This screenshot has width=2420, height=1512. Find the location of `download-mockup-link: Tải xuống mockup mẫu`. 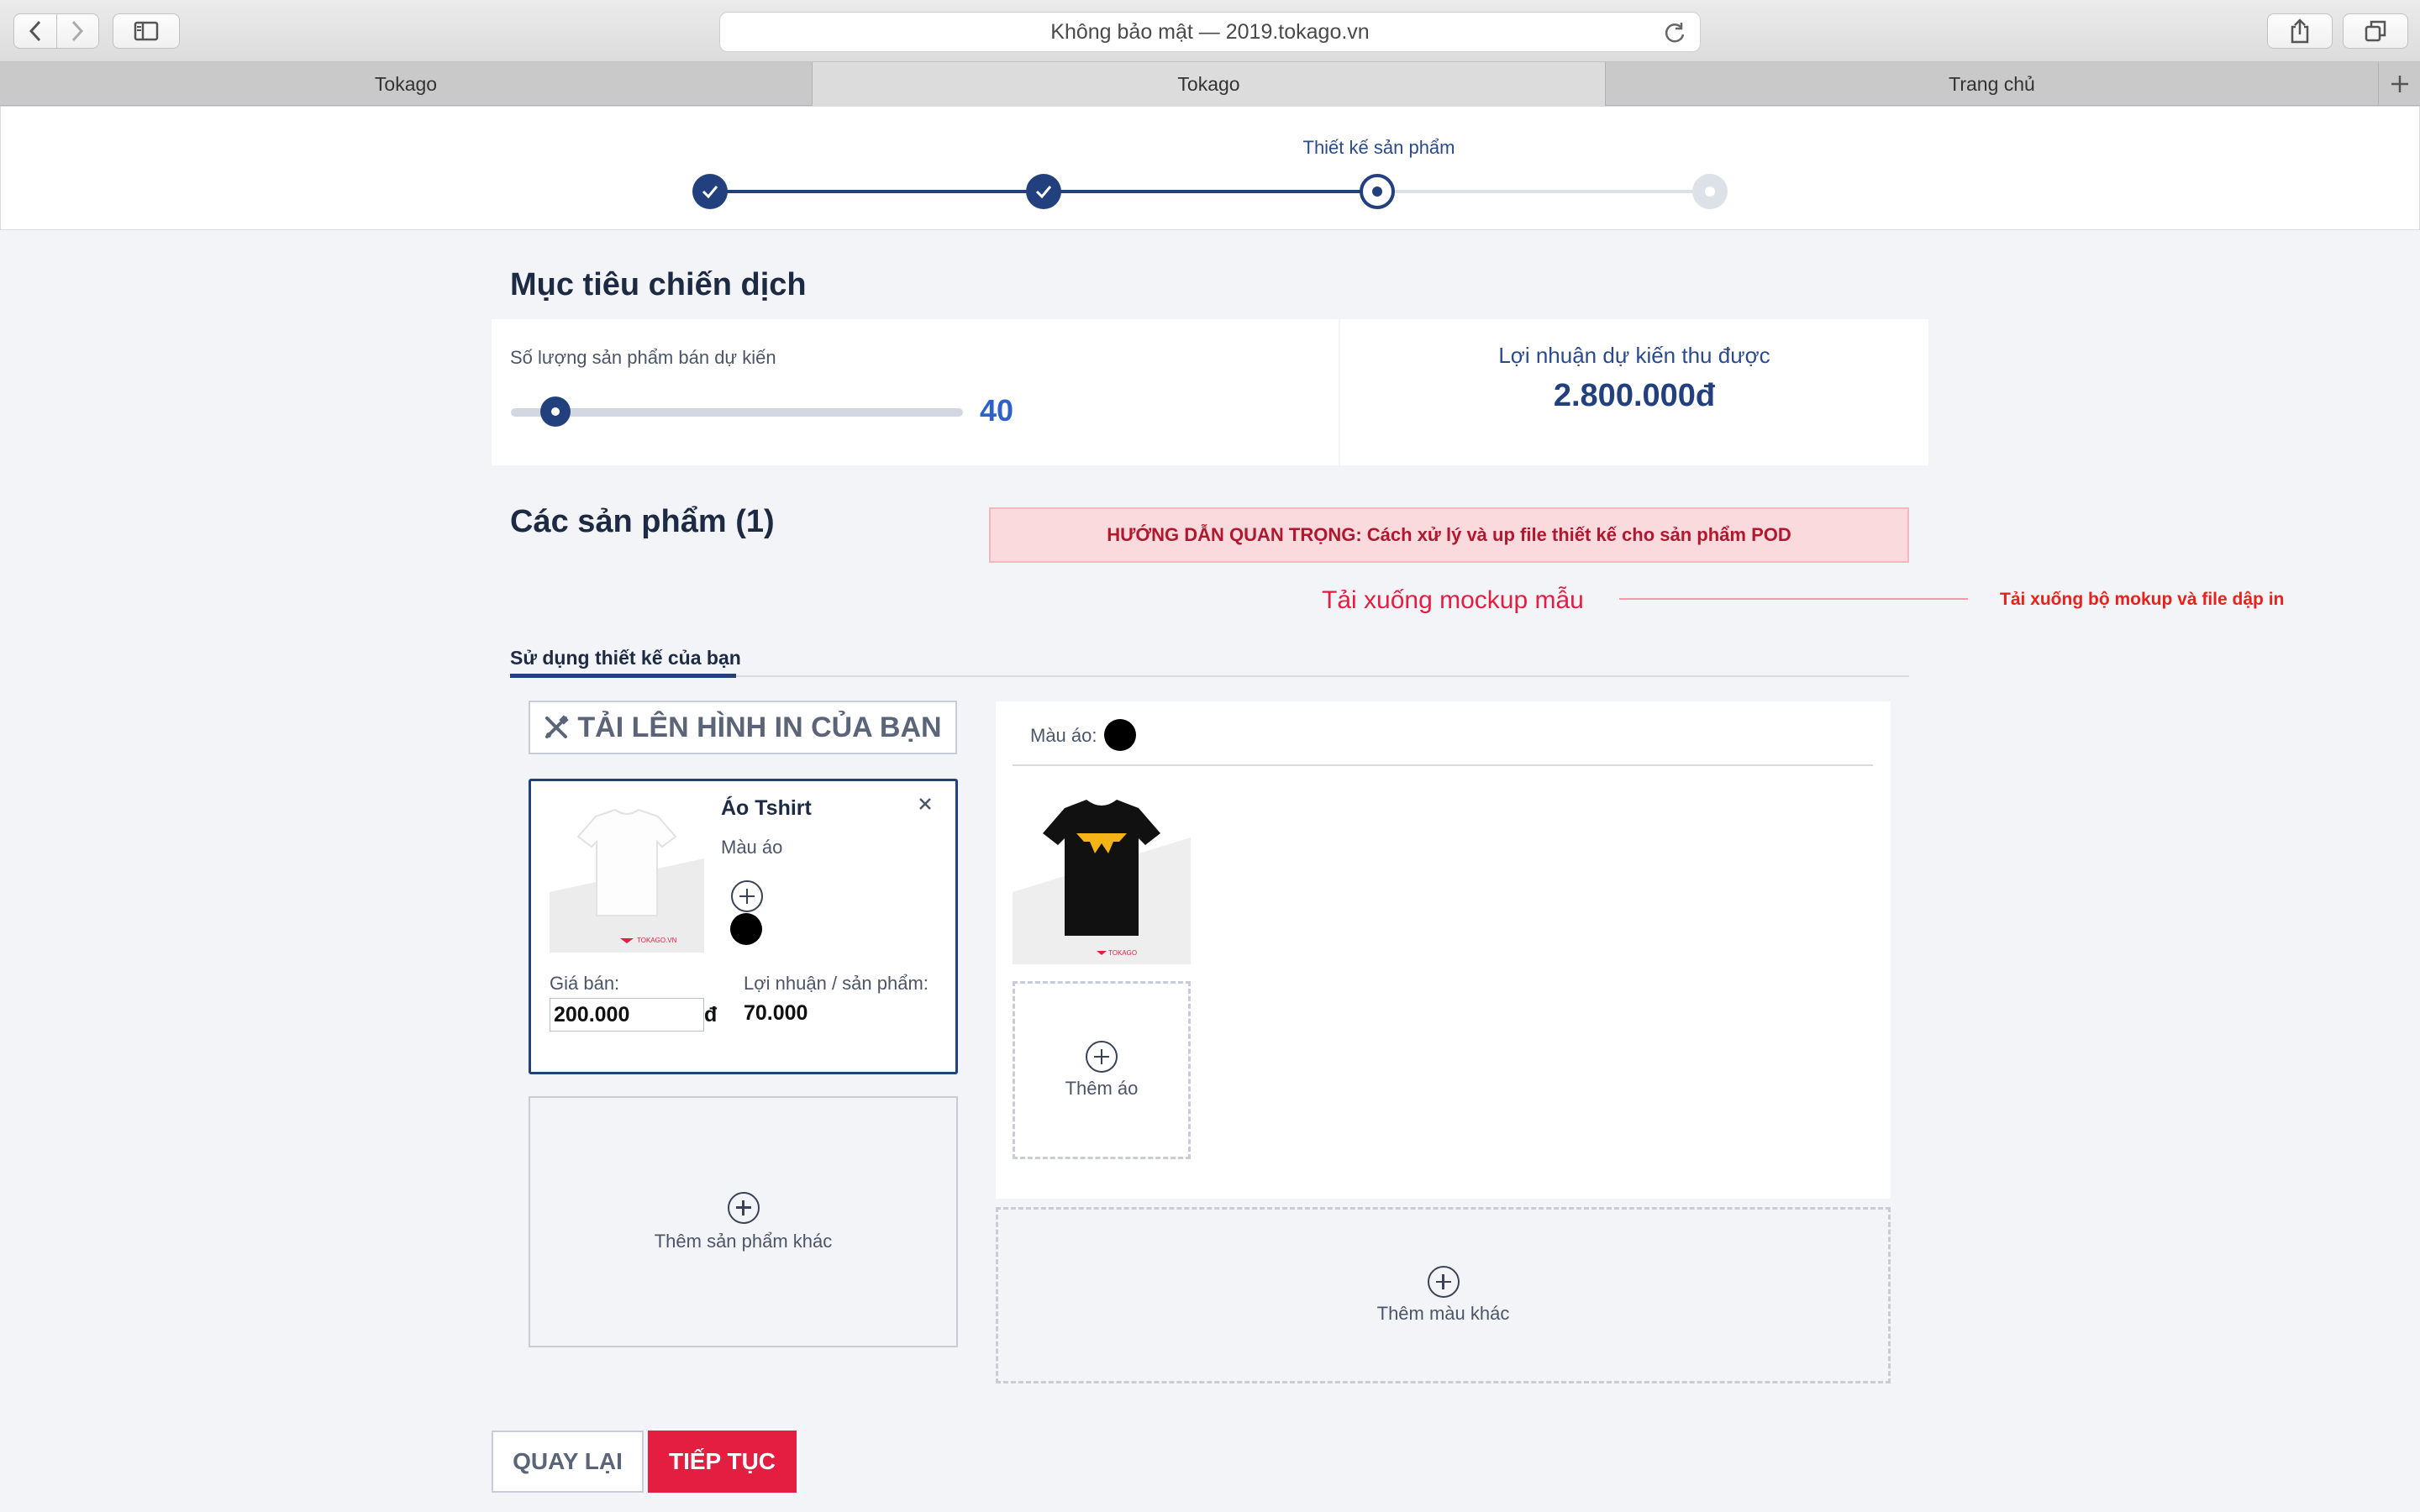

download-mockup-link: Tải xuống mockup mẫu is located at coordinates (1453, 600).